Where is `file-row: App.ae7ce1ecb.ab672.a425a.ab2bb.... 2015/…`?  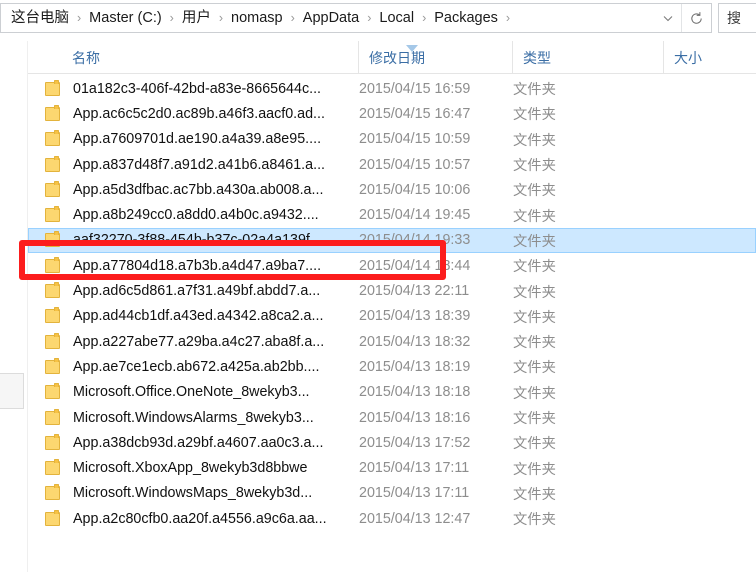 file-row: App.ae7ce1ecb.ab672.a425a.ab2bb.... 2015/… is located at coordinates (392, 366).